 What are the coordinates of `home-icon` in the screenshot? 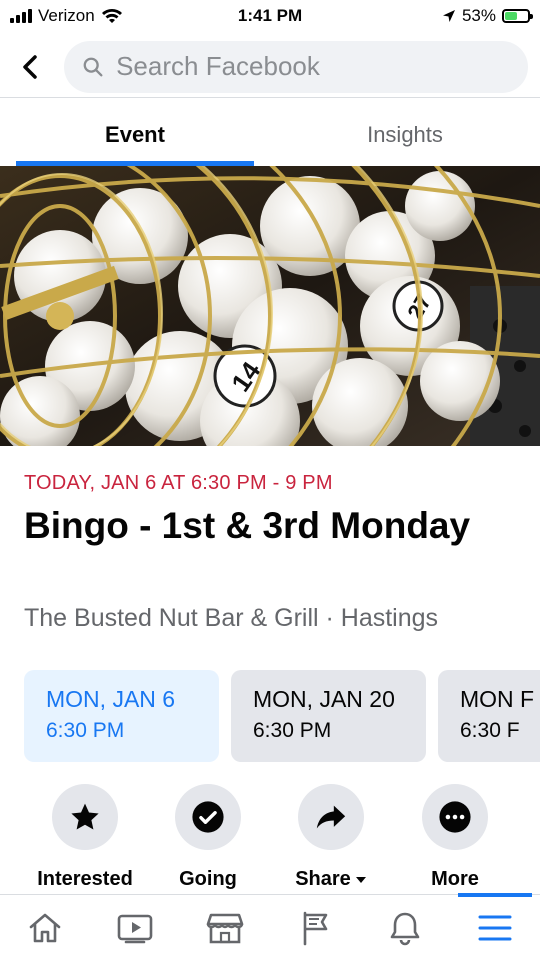 It's located at (45, 928).